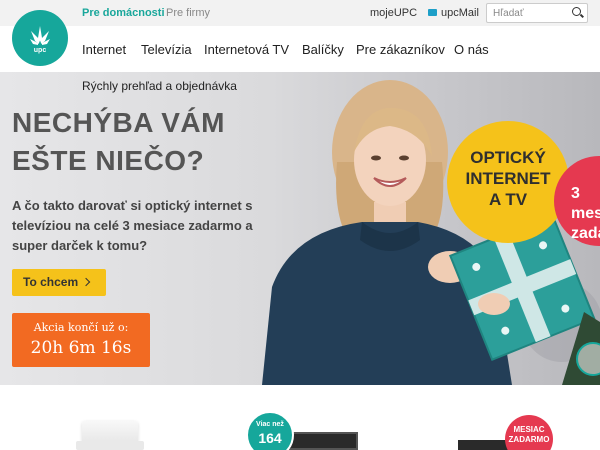  I want to click on optic-internet-badge: OPTICKÝ INTERNET A TV, so click(508, 182).